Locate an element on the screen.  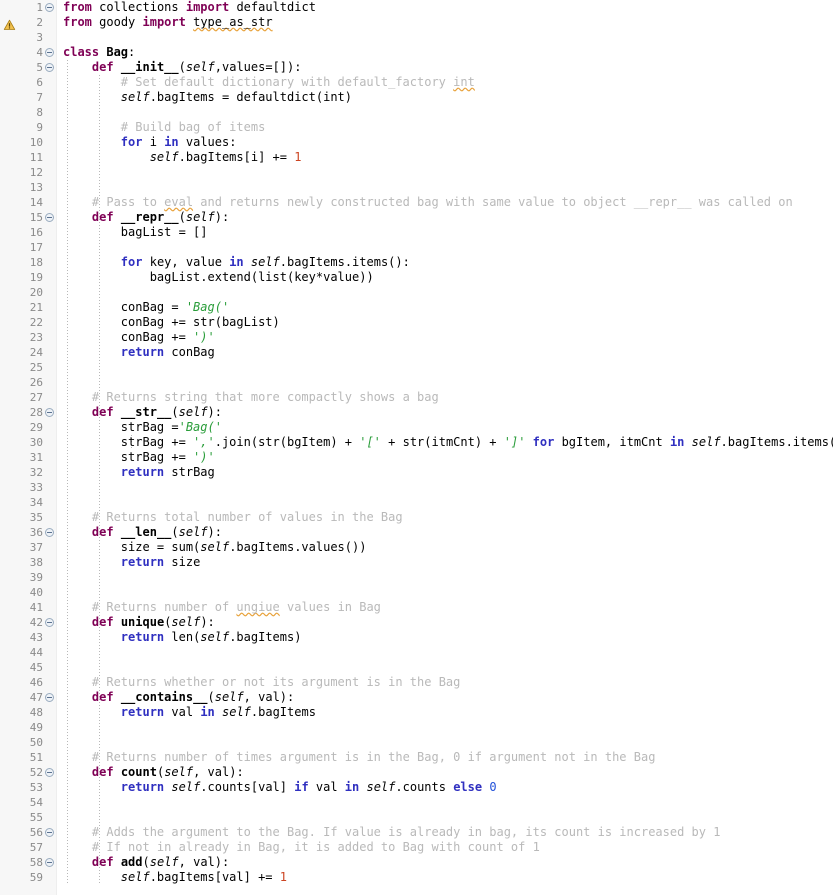
annotation-marker-gutter is located at coordinates (10, 447).